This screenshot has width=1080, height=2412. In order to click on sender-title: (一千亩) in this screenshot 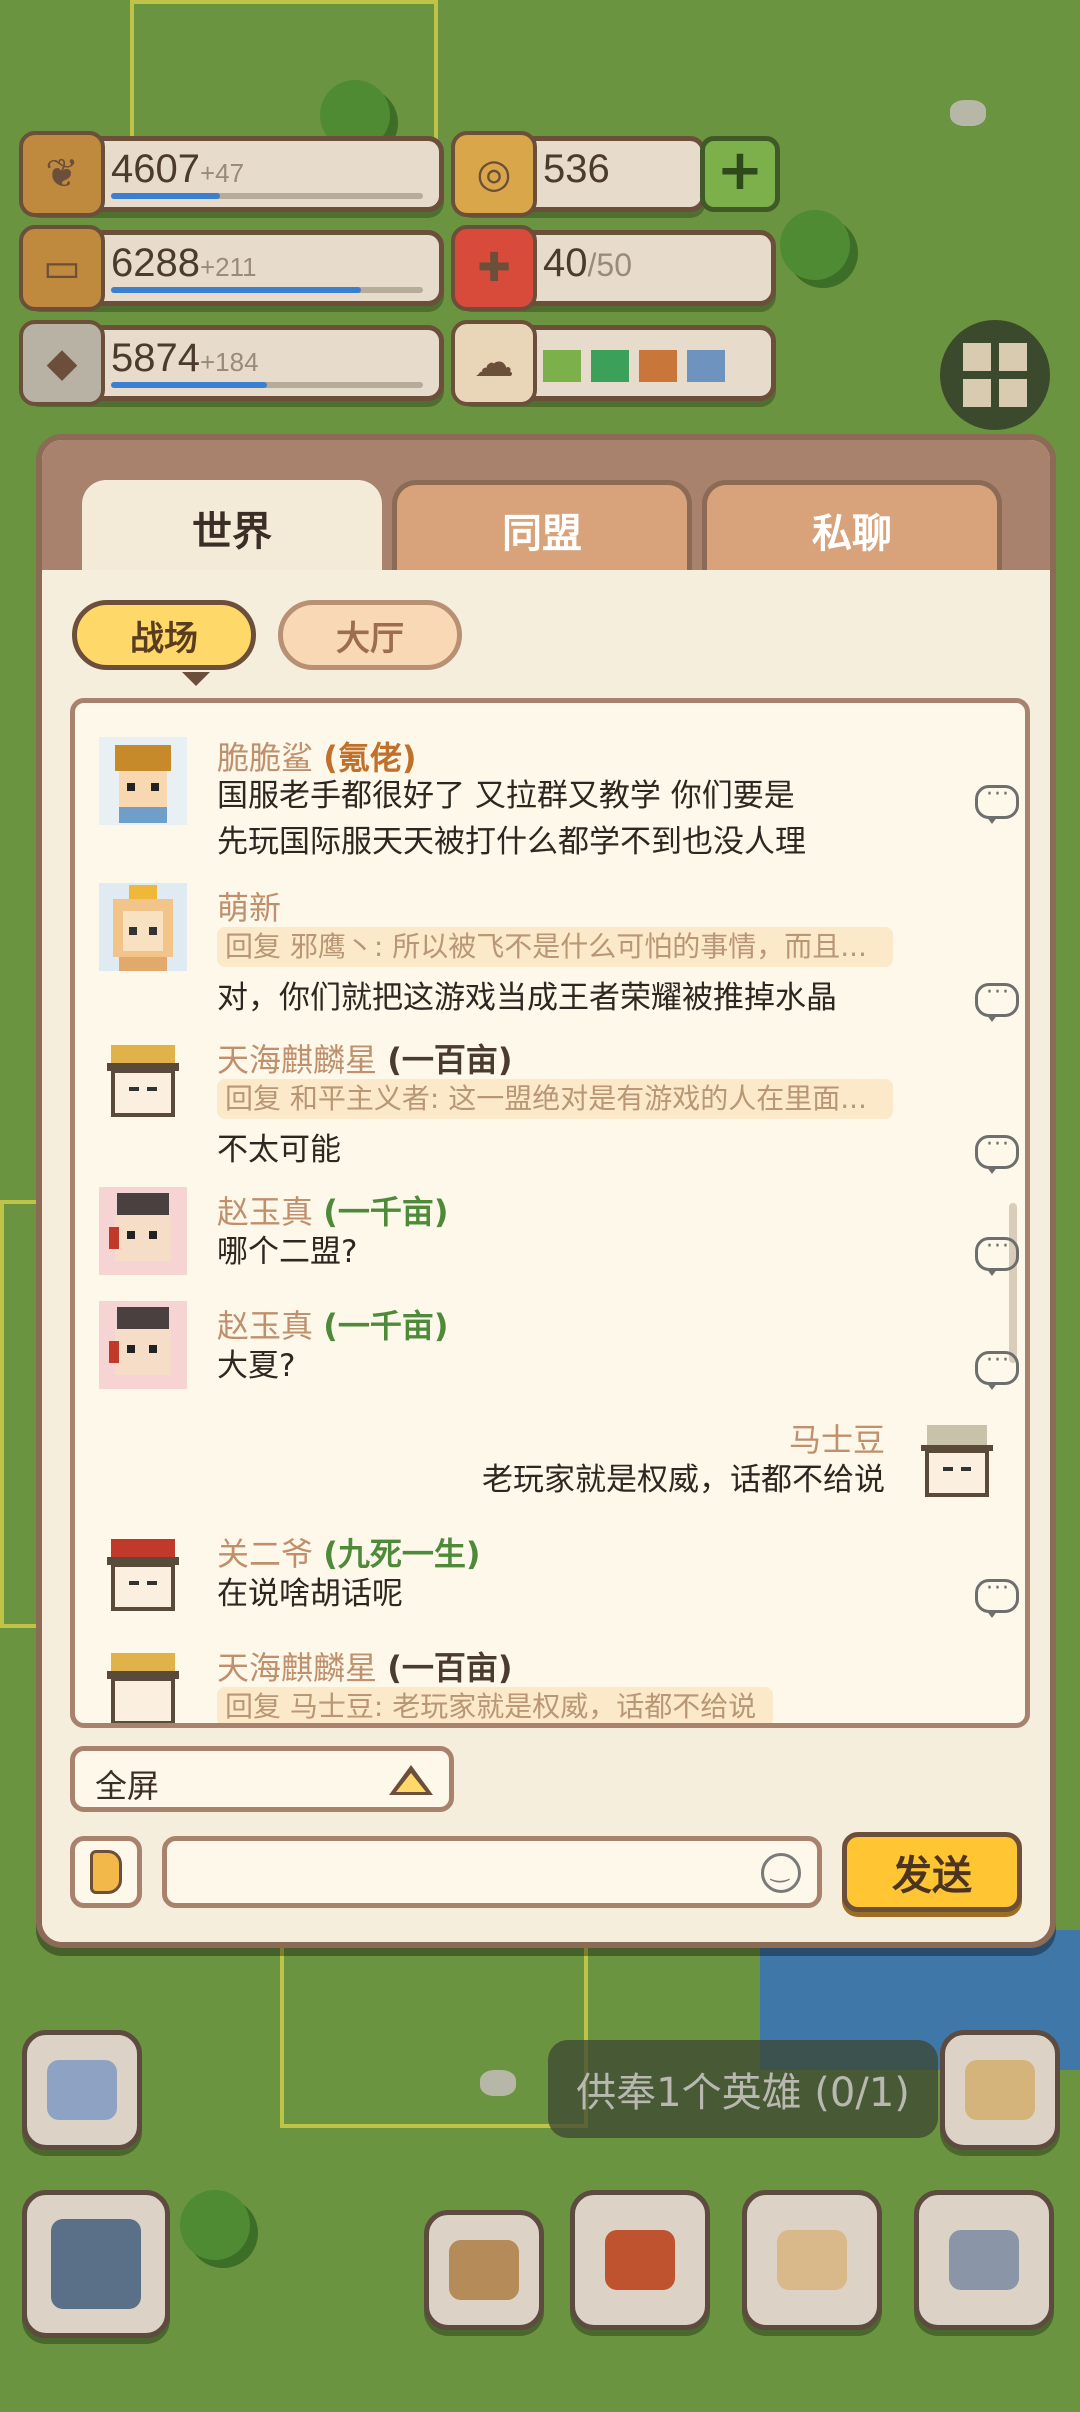, I will do `click(386, 1326)`.